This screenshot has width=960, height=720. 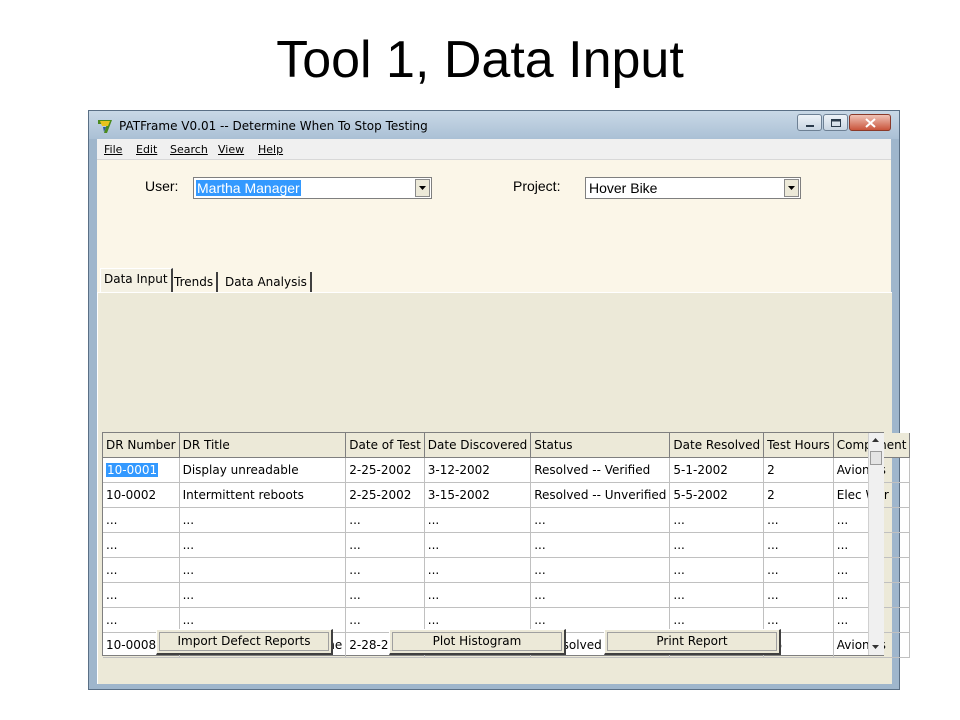 I want to click on maximize-icon, so click(x=836, y=123).